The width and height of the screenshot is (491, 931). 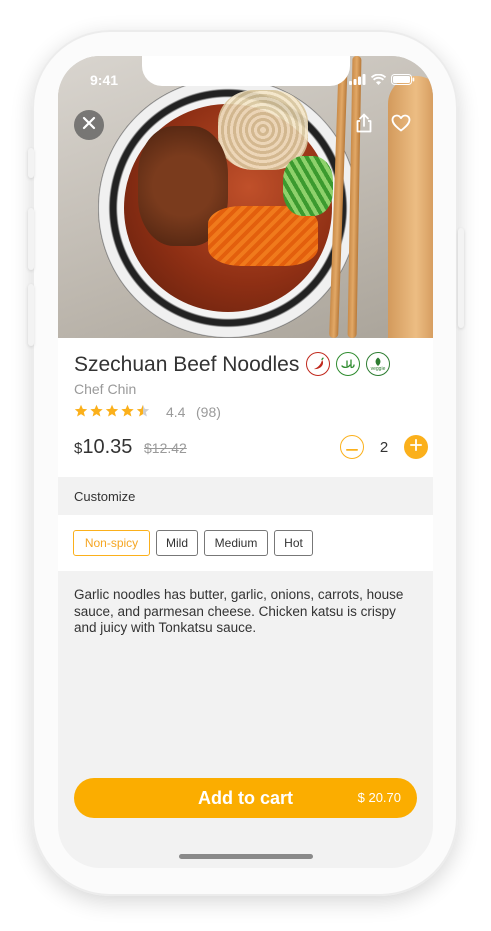 What do you see at coordinates (246, 856) in the screenshot?
I see `home-indicator` at bounding box center [246, 856].